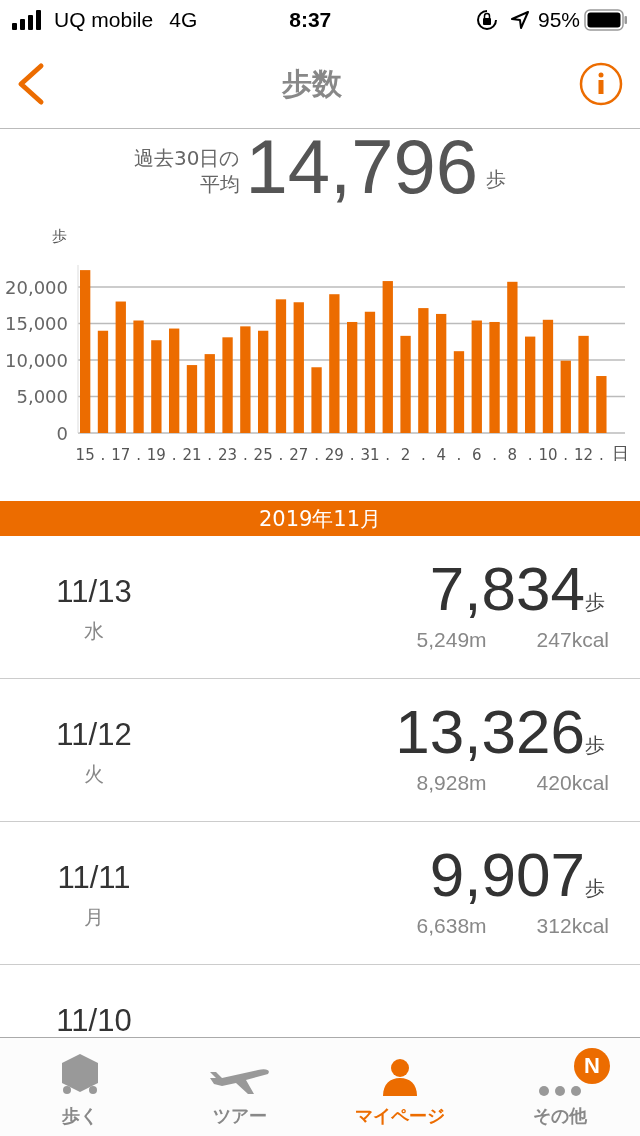 Image resolution: width=640 pixels, height=1136 pixels. Describe the element at coordinates (312, 83) in the screenshot. I see `page-title: 歩数` at that location.